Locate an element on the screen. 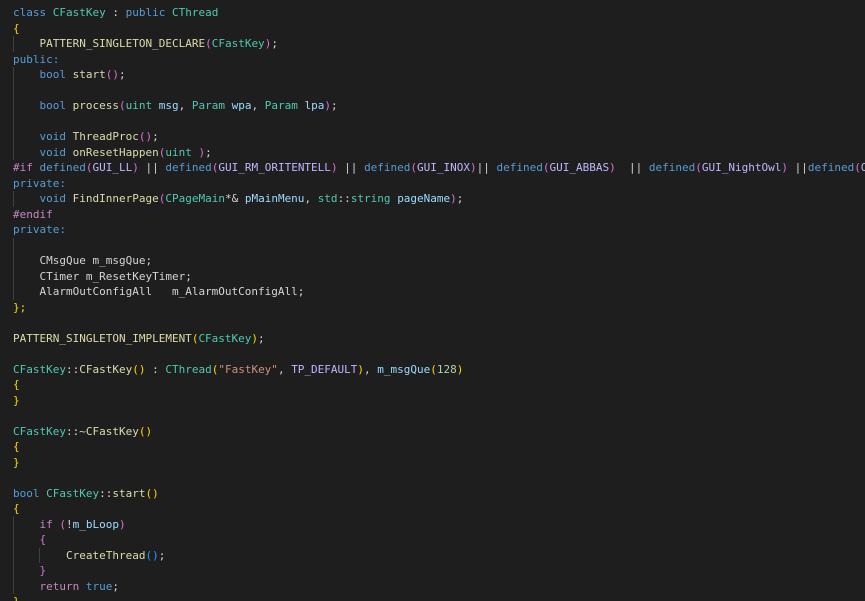 This screenshot has height=601, width=865. code-token: PATTERN_SINGLETON_DECLARE is located at coordinates (122, 43).